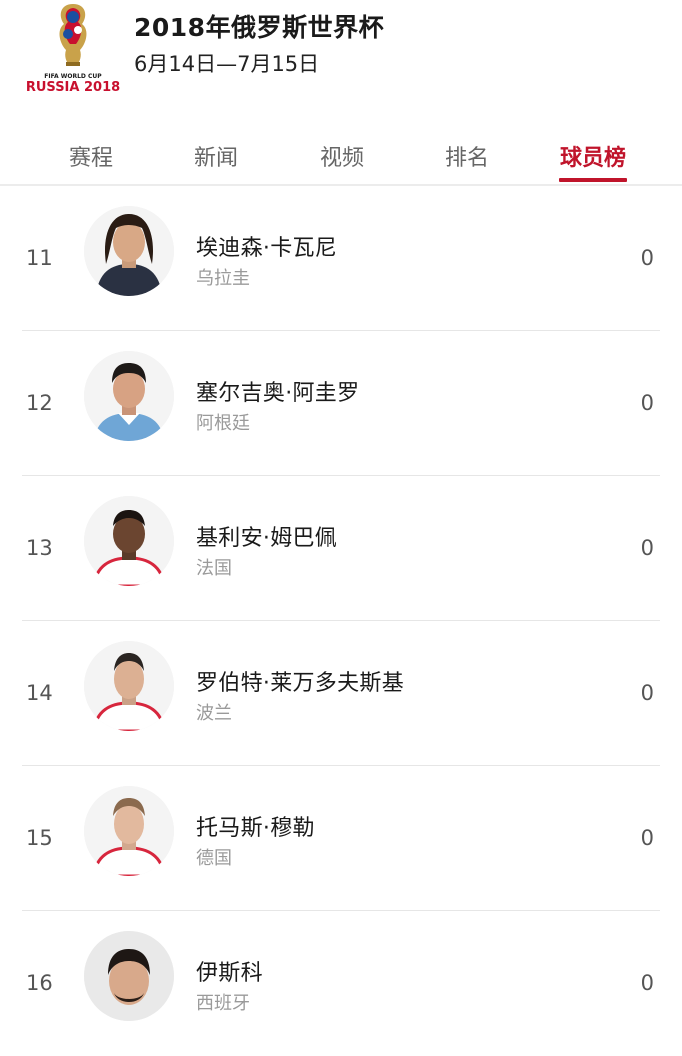 The image size is (682, 1056). I want to click on world-cup-logo: FIFA WORLD CUP RUSSIA 2018, so click(73, 49).